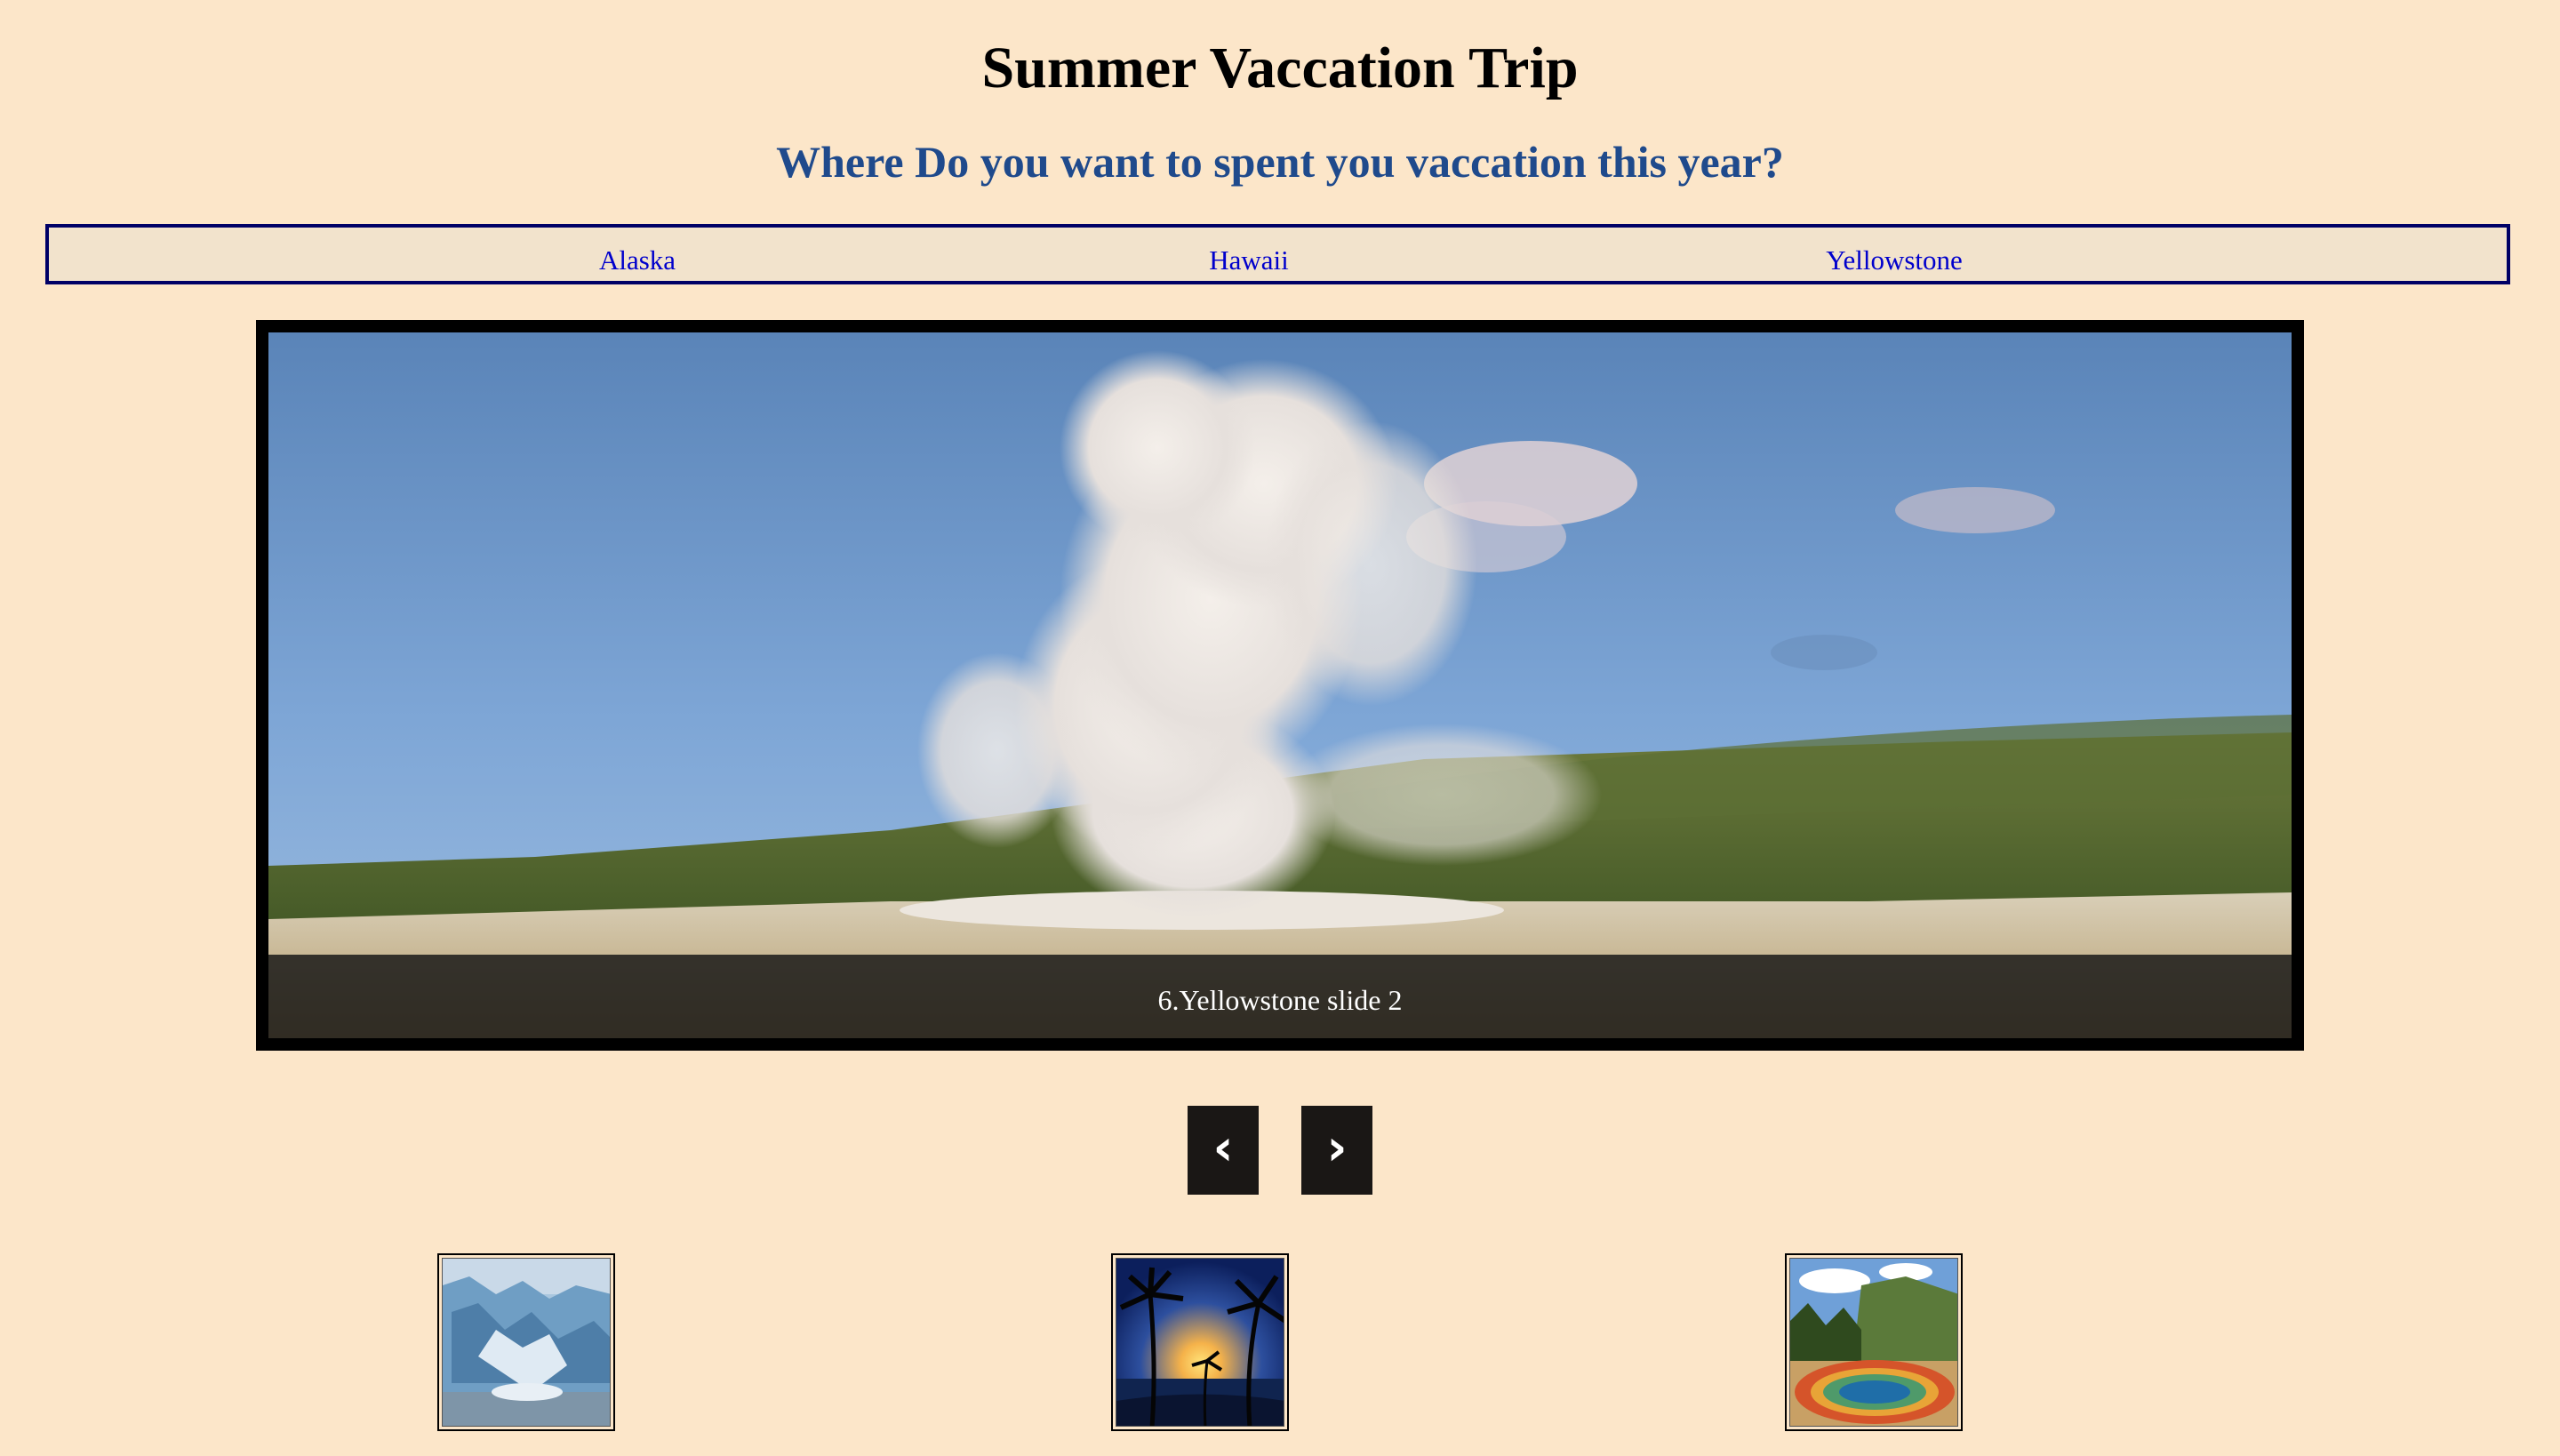  Describe the element at coordinates (1223, 1150) in the screenshot. I see `prev-slide-button: ‹` at that location.